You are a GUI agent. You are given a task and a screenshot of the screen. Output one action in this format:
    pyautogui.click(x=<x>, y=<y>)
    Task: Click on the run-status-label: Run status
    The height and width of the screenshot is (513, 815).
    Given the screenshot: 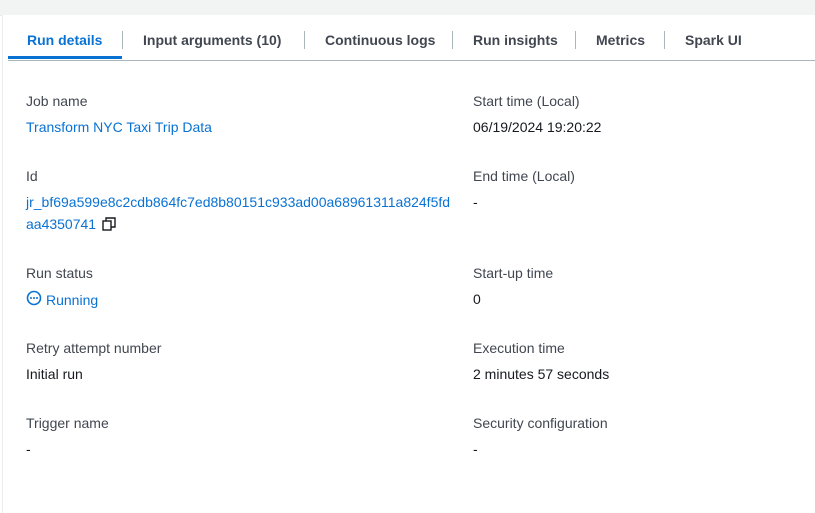 What is the action you would take?
    pyautogui.click(x=59, y=273)
    